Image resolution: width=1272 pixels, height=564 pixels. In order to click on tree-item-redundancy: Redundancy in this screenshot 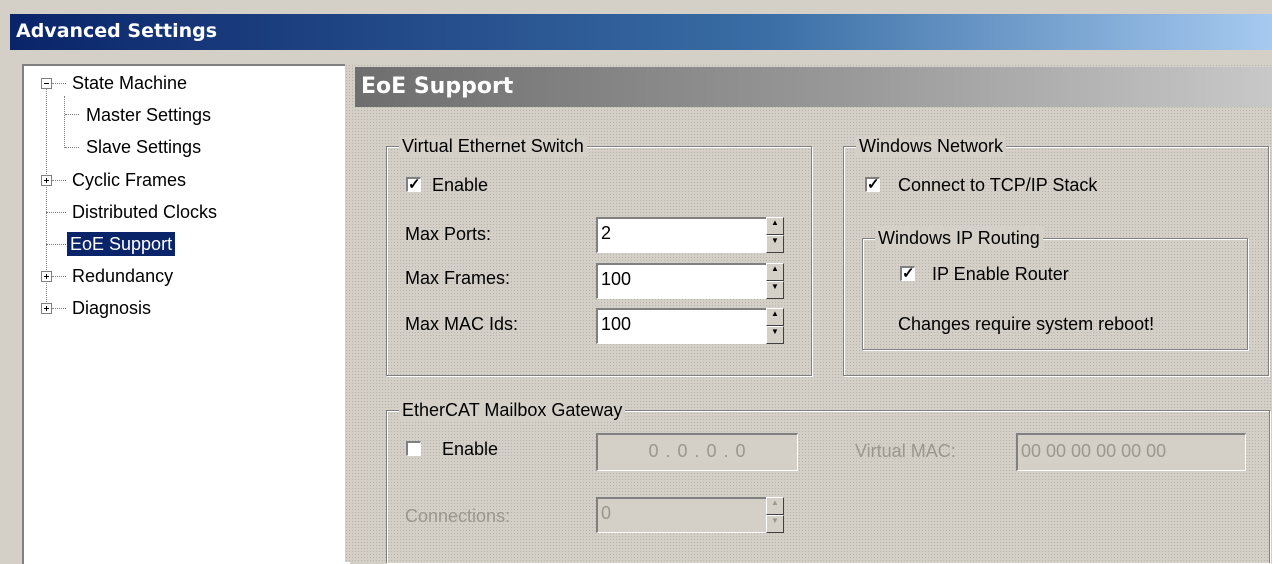, I will do `click(122, 276)`.